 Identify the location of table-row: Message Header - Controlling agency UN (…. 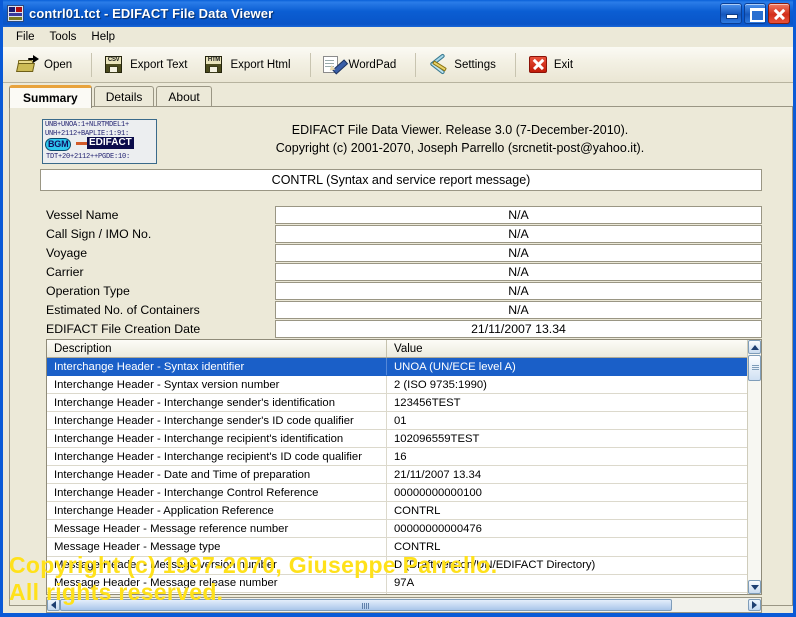
(397, 593).